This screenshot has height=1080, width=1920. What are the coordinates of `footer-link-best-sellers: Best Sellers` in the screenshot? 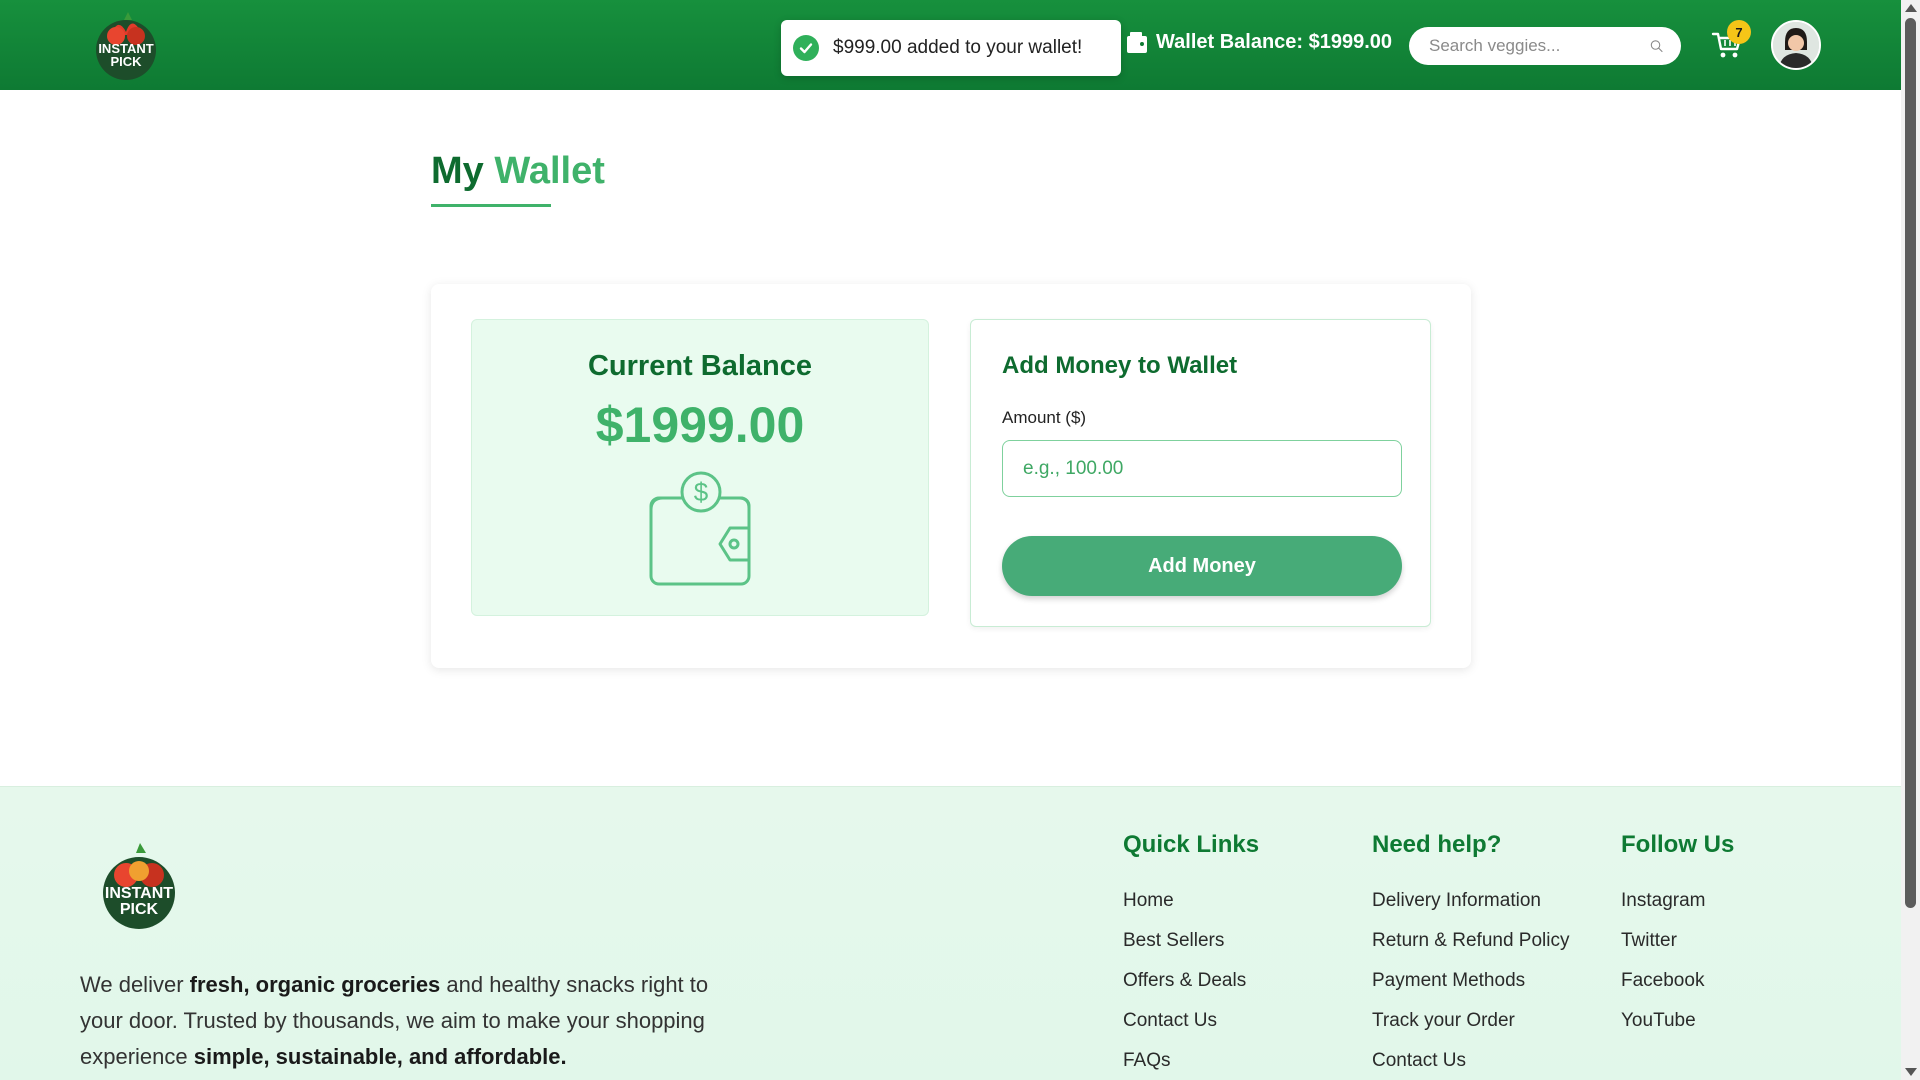 It's located at (1191, 941).